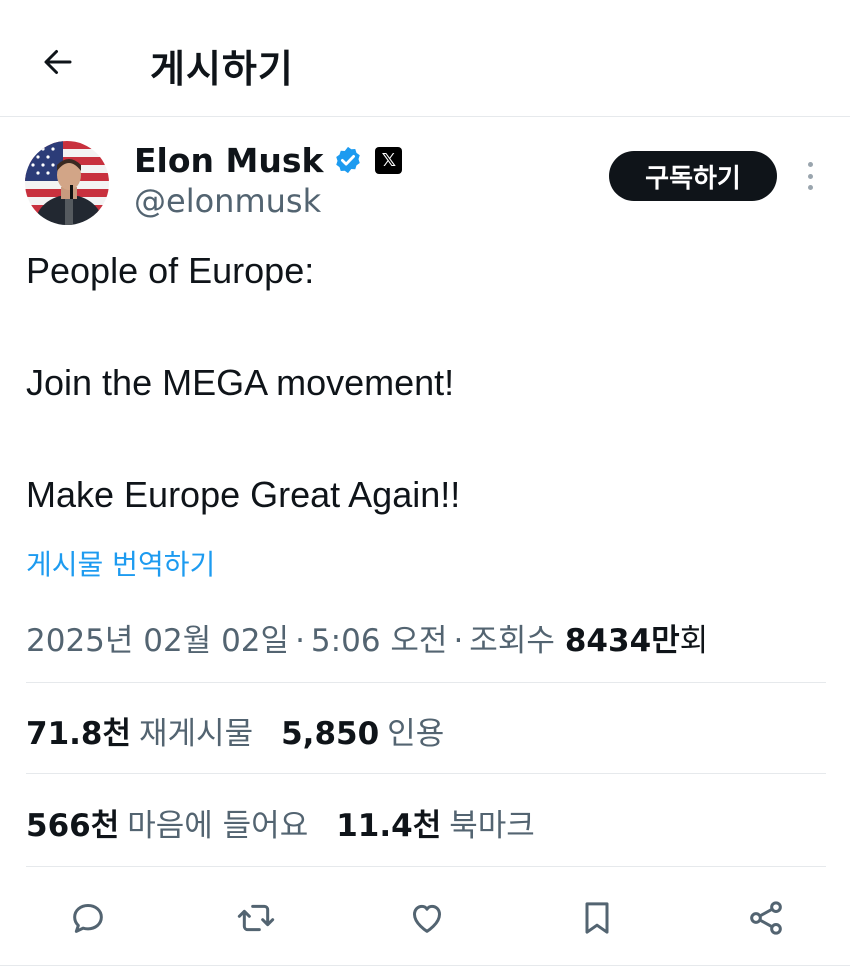 The width and height of the screenshot is (850, 968). I want to click on action-bar, so click(425, 920).